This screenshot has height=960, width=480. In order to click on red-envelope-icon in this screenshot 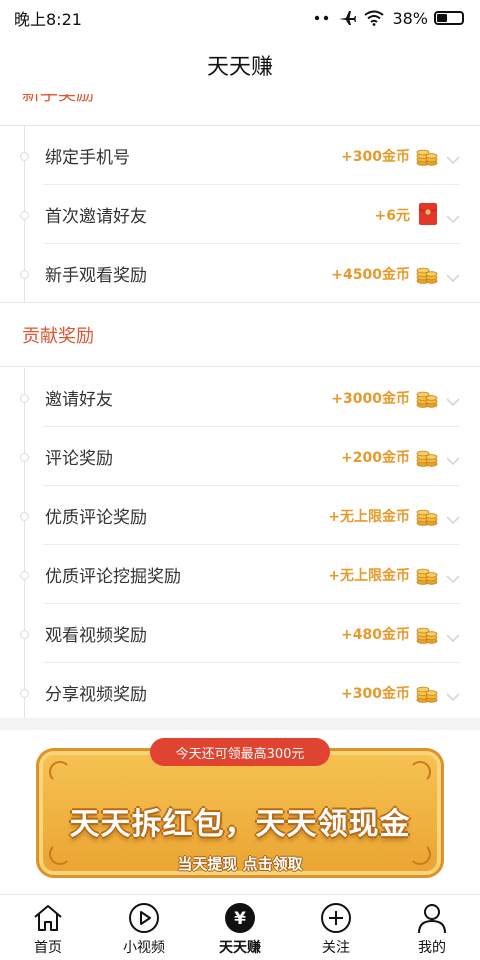, I will do `click(428, 216)`.